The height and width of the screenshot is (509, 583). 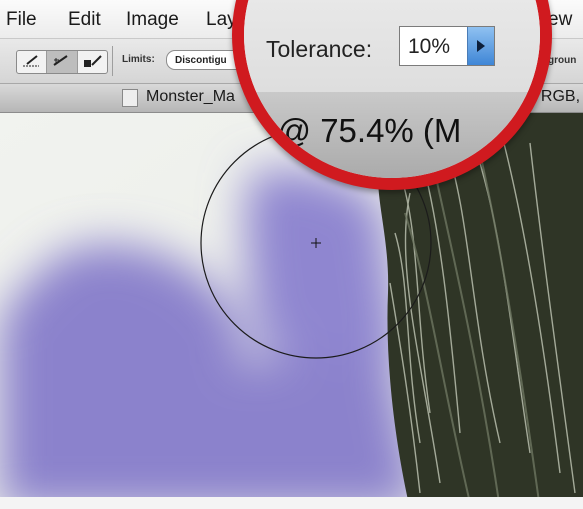 I want to click on sampling-continuous-button, so click(x=32, y=62).